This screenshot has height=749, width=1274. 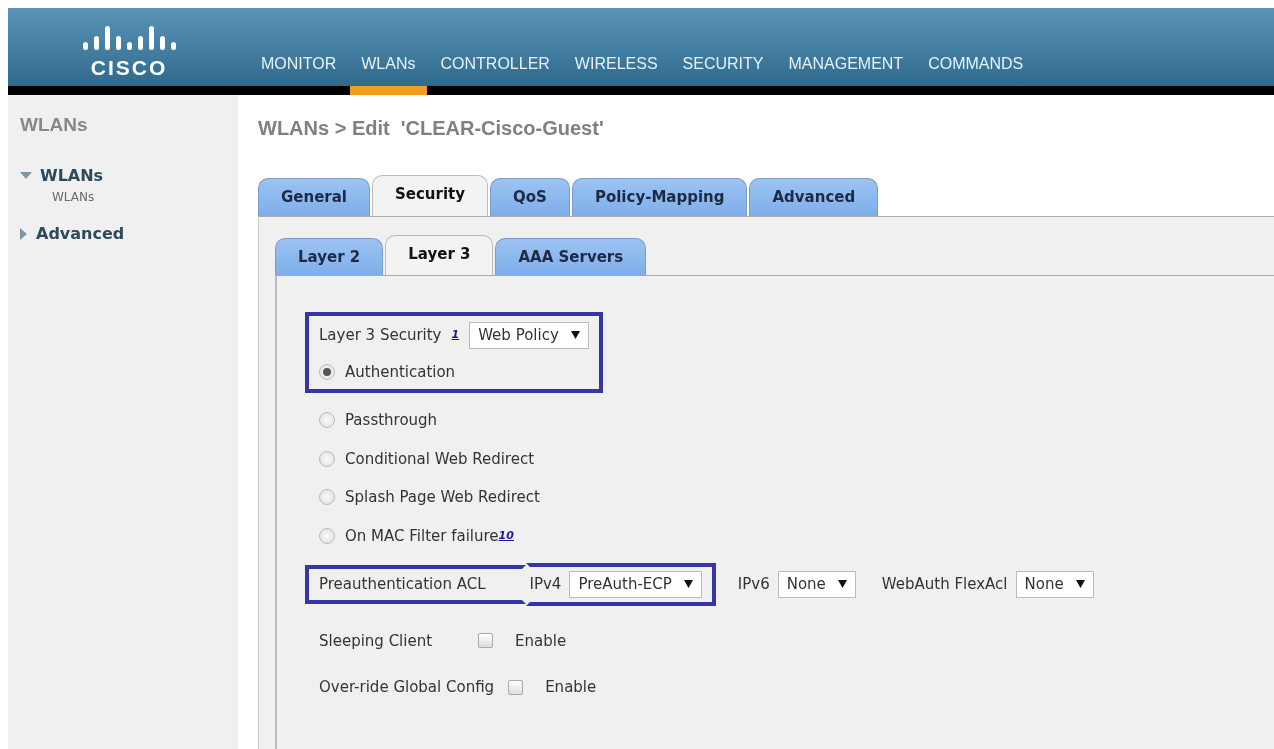 What do you see at coordinates (529, 335) in the screenshot?
I see `dropdown-select: Web Policy` at bounding box center [529, 335].